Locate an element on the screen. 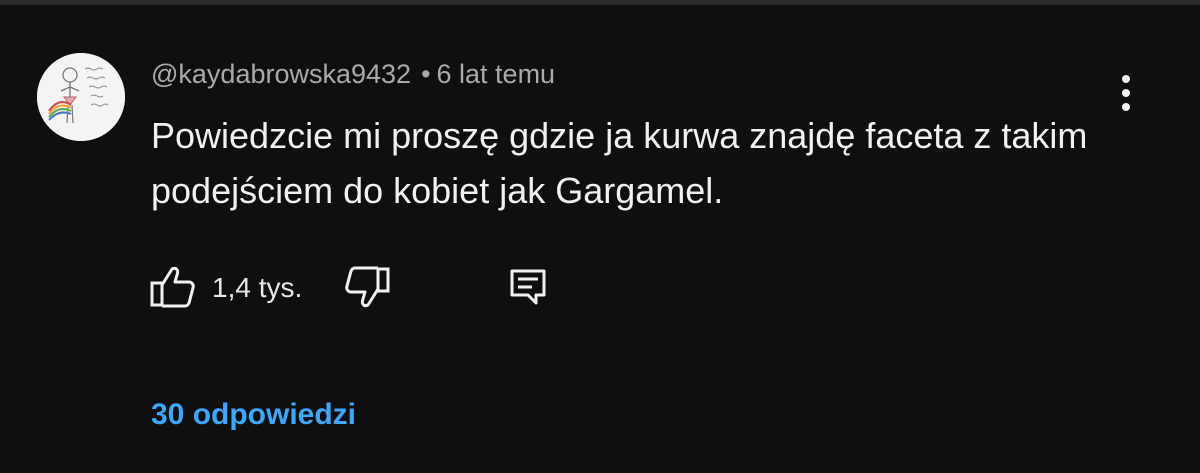 The width and height of the screenshot is (1200, 473). comment-header: @kaydabrowska9432 • 6 lat temu is located at coordinates (353, 74).